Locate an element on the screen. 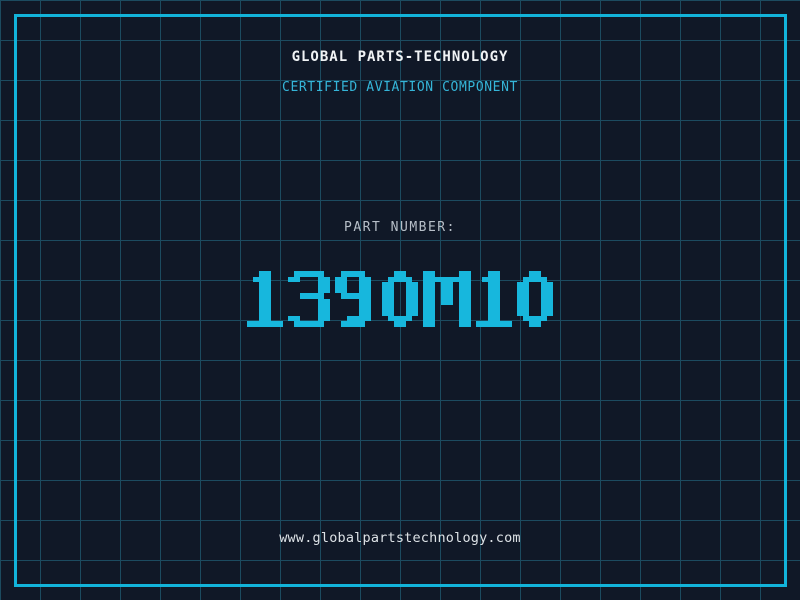 Image resolution: width=800 pixels, height=600 pixels. website-url: www.globalpartstechnology.com is located at coordinates (400, 538).